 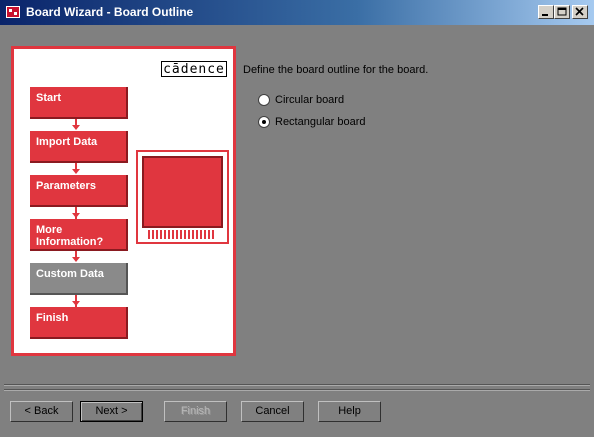 I want to click on minimize-icon, so click(x=545, y=15).